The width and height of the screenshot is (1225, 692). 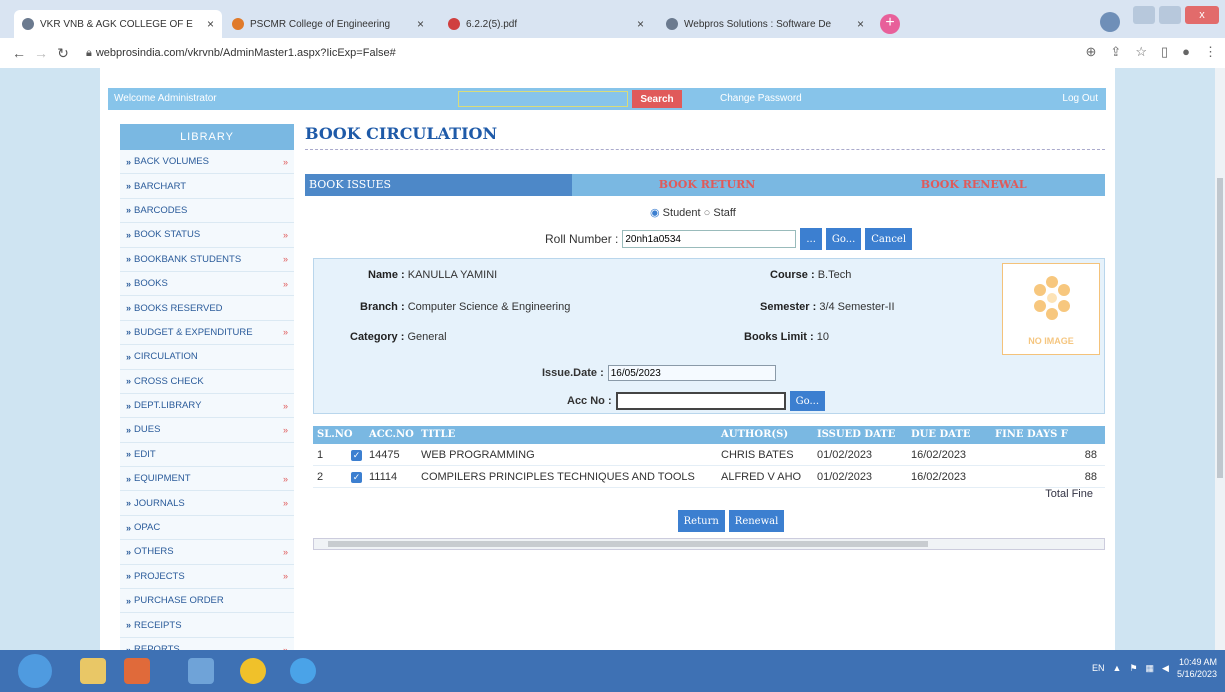 What do you see at coordinates (207, 455) in the screenshot?
I see `sidebar-item: » EDIT` at bounding box center [207, 455].